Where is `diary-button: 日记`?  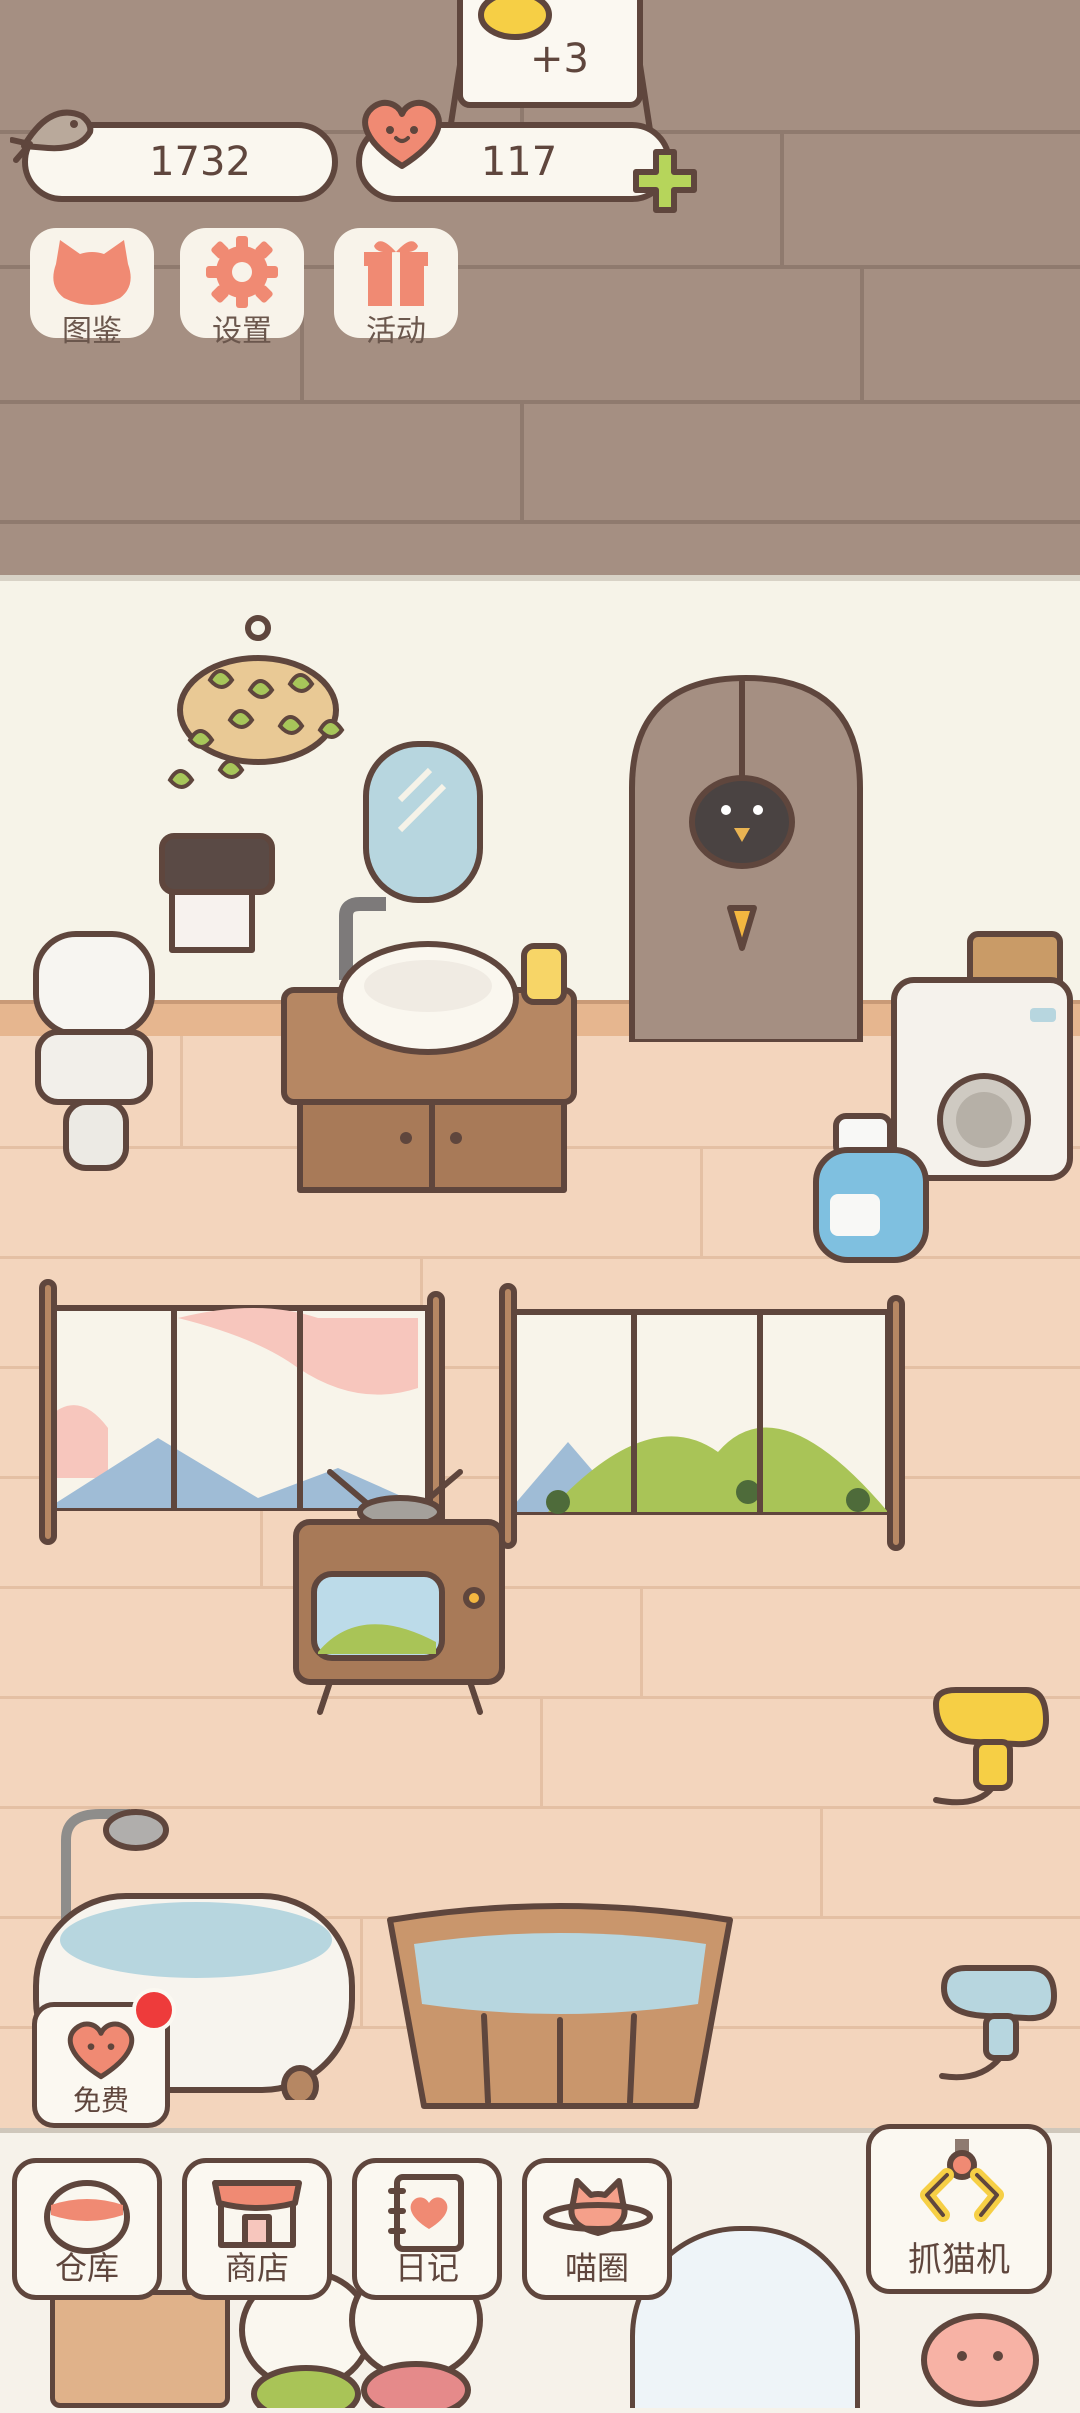 diary-button: 日记 is located at coordinates (427, 2229).